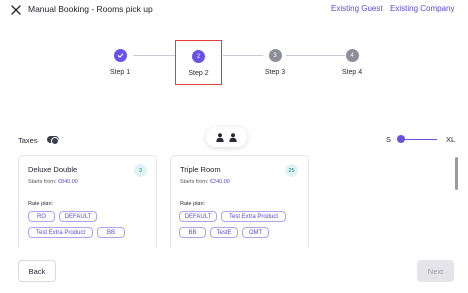  What do you see at coordinates (401, 139) in the screenshot?
I see `slider-thumb` at bounding box center [401, 139].